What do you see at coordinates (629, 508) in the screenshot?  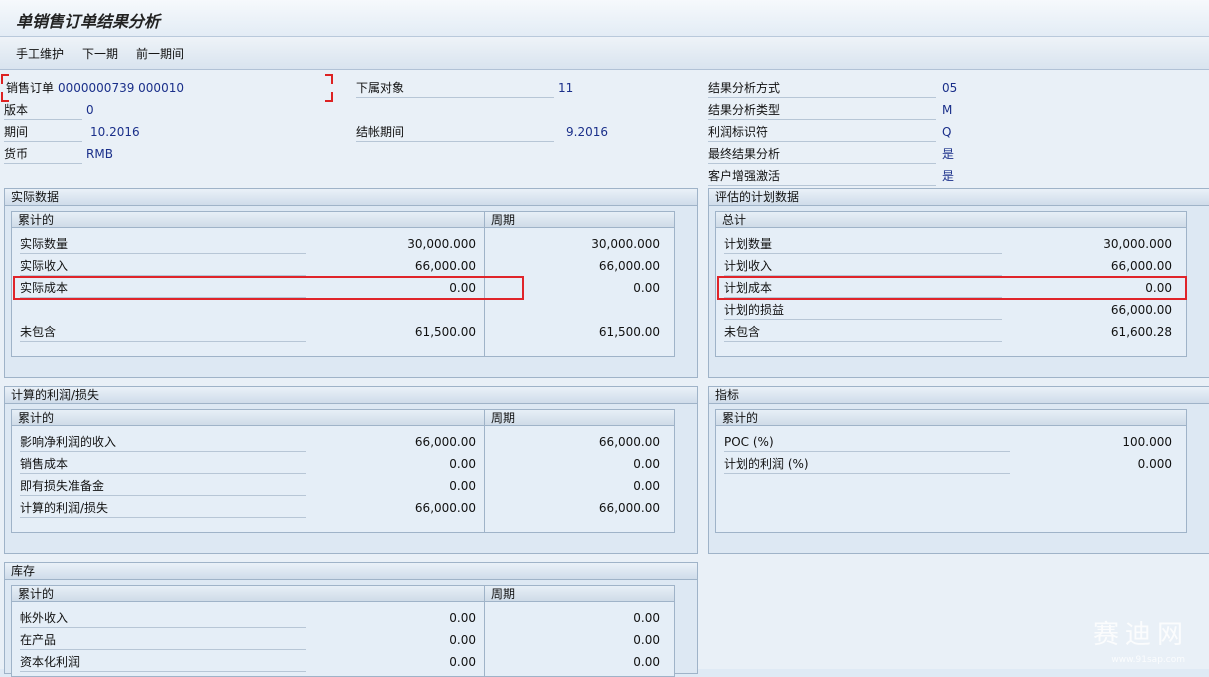 I see `calc-pl-period: 66,000.00` at bounding box center [629, 508].